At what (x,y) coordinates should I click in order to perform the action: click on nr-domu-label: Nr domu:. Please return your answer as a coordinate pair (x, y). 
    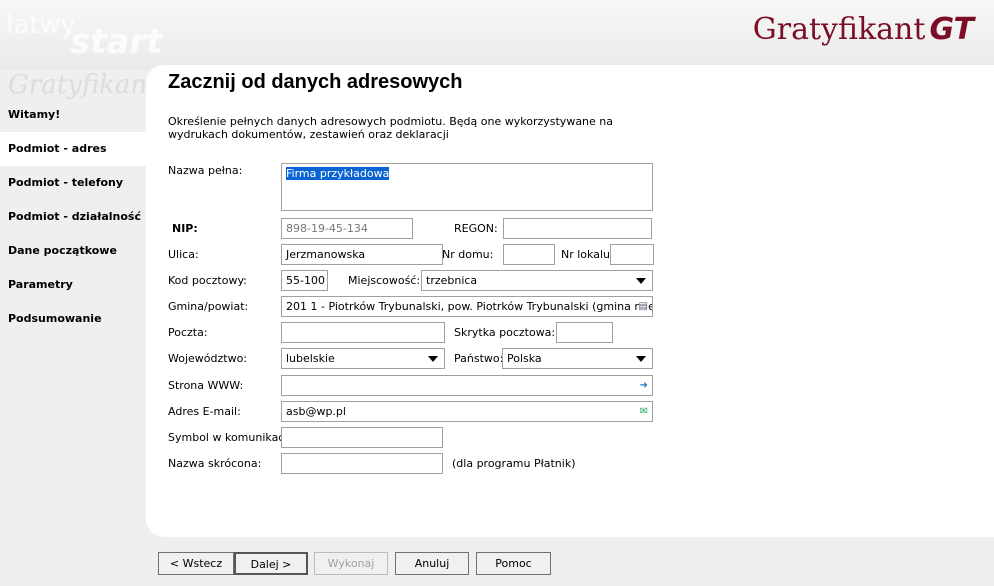
    Looking at the image, I should click on (468, 254).